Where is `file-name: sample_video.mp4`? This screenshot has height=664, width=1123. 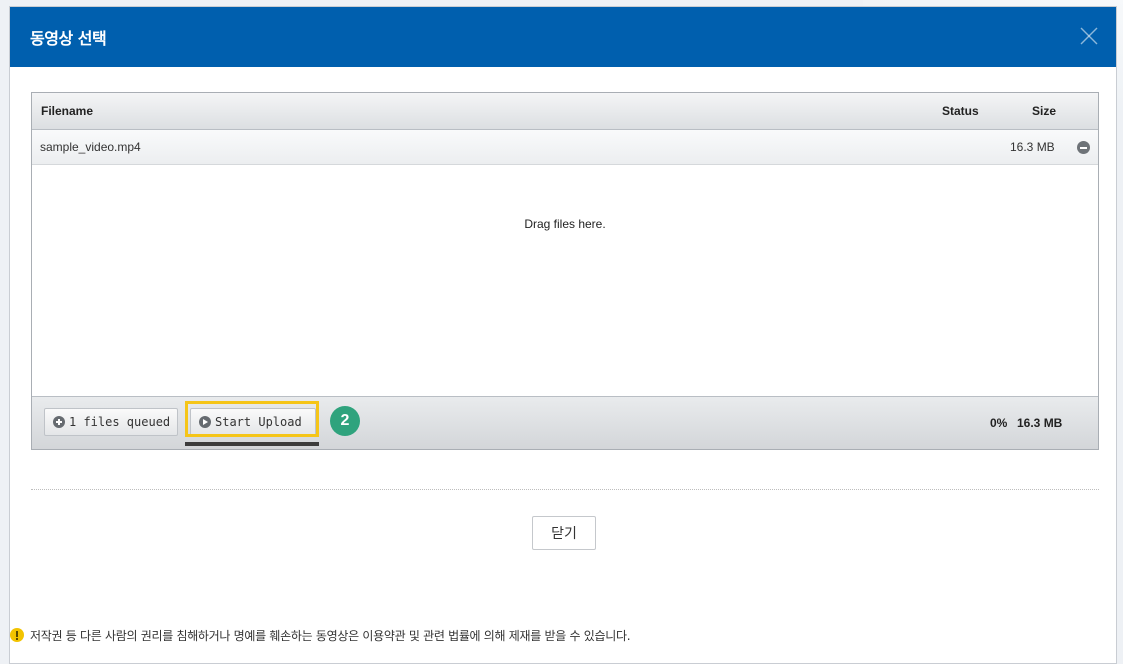
file-name: sample_video.mp4 is located at coordinates (90, 147).